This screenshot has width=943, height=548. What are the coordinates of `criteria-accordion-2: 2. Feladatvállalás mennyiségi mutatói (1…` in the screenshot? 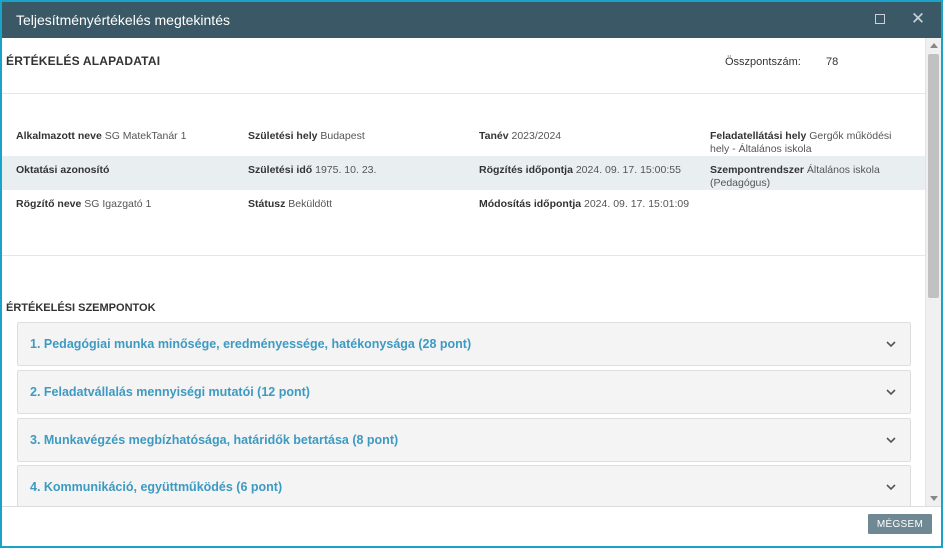 It's located at (464, 392).